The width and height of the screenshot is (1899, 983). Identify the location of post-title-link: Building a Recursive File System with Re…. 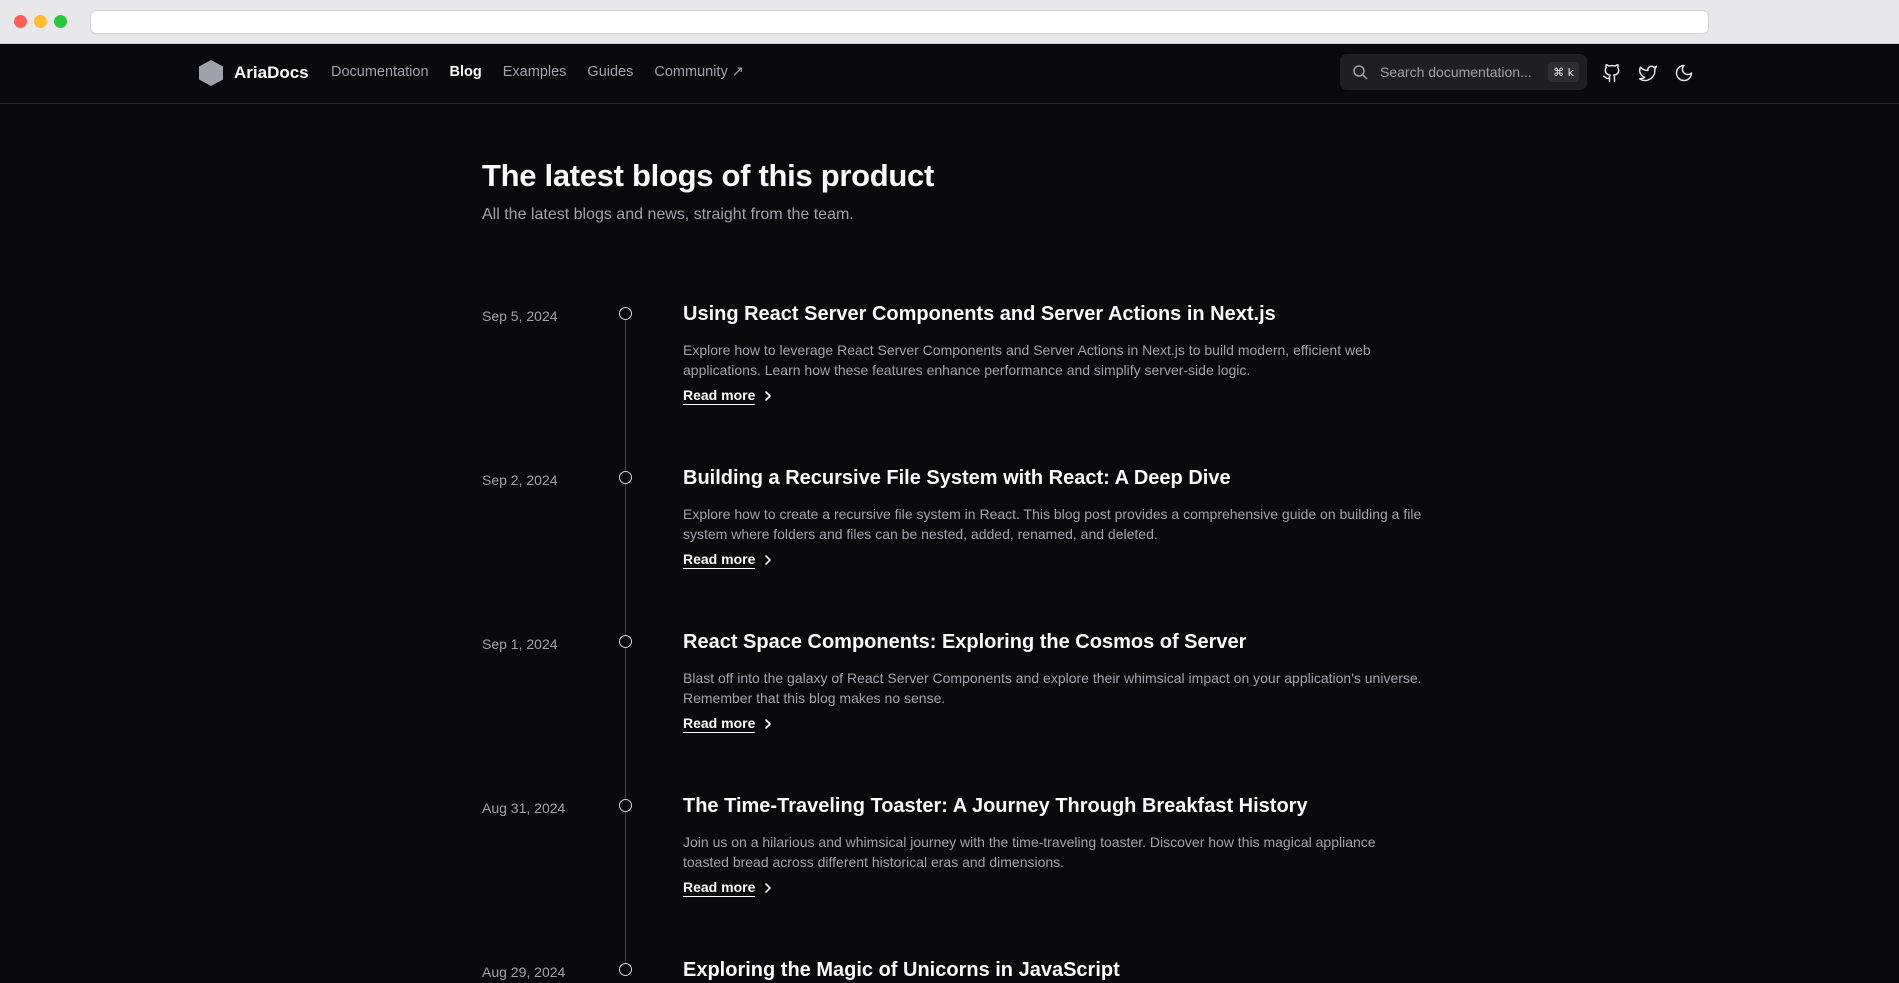
(957, 478).